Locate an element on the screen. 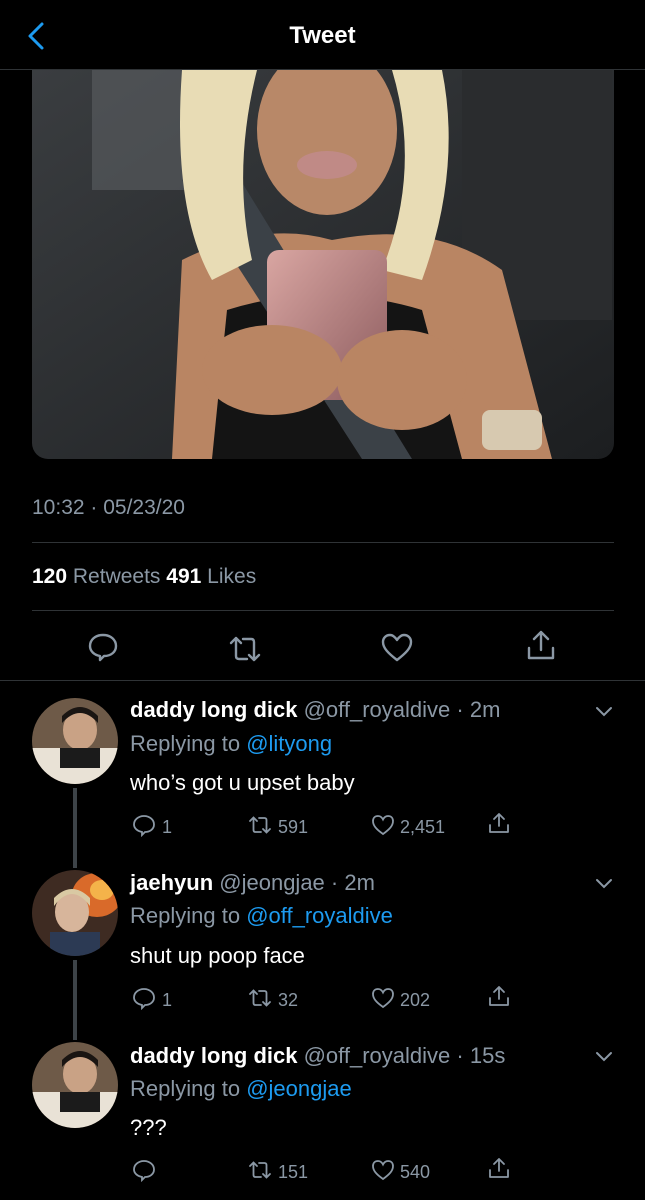  display-name: jaehyun is located at coordinates (171, 882).